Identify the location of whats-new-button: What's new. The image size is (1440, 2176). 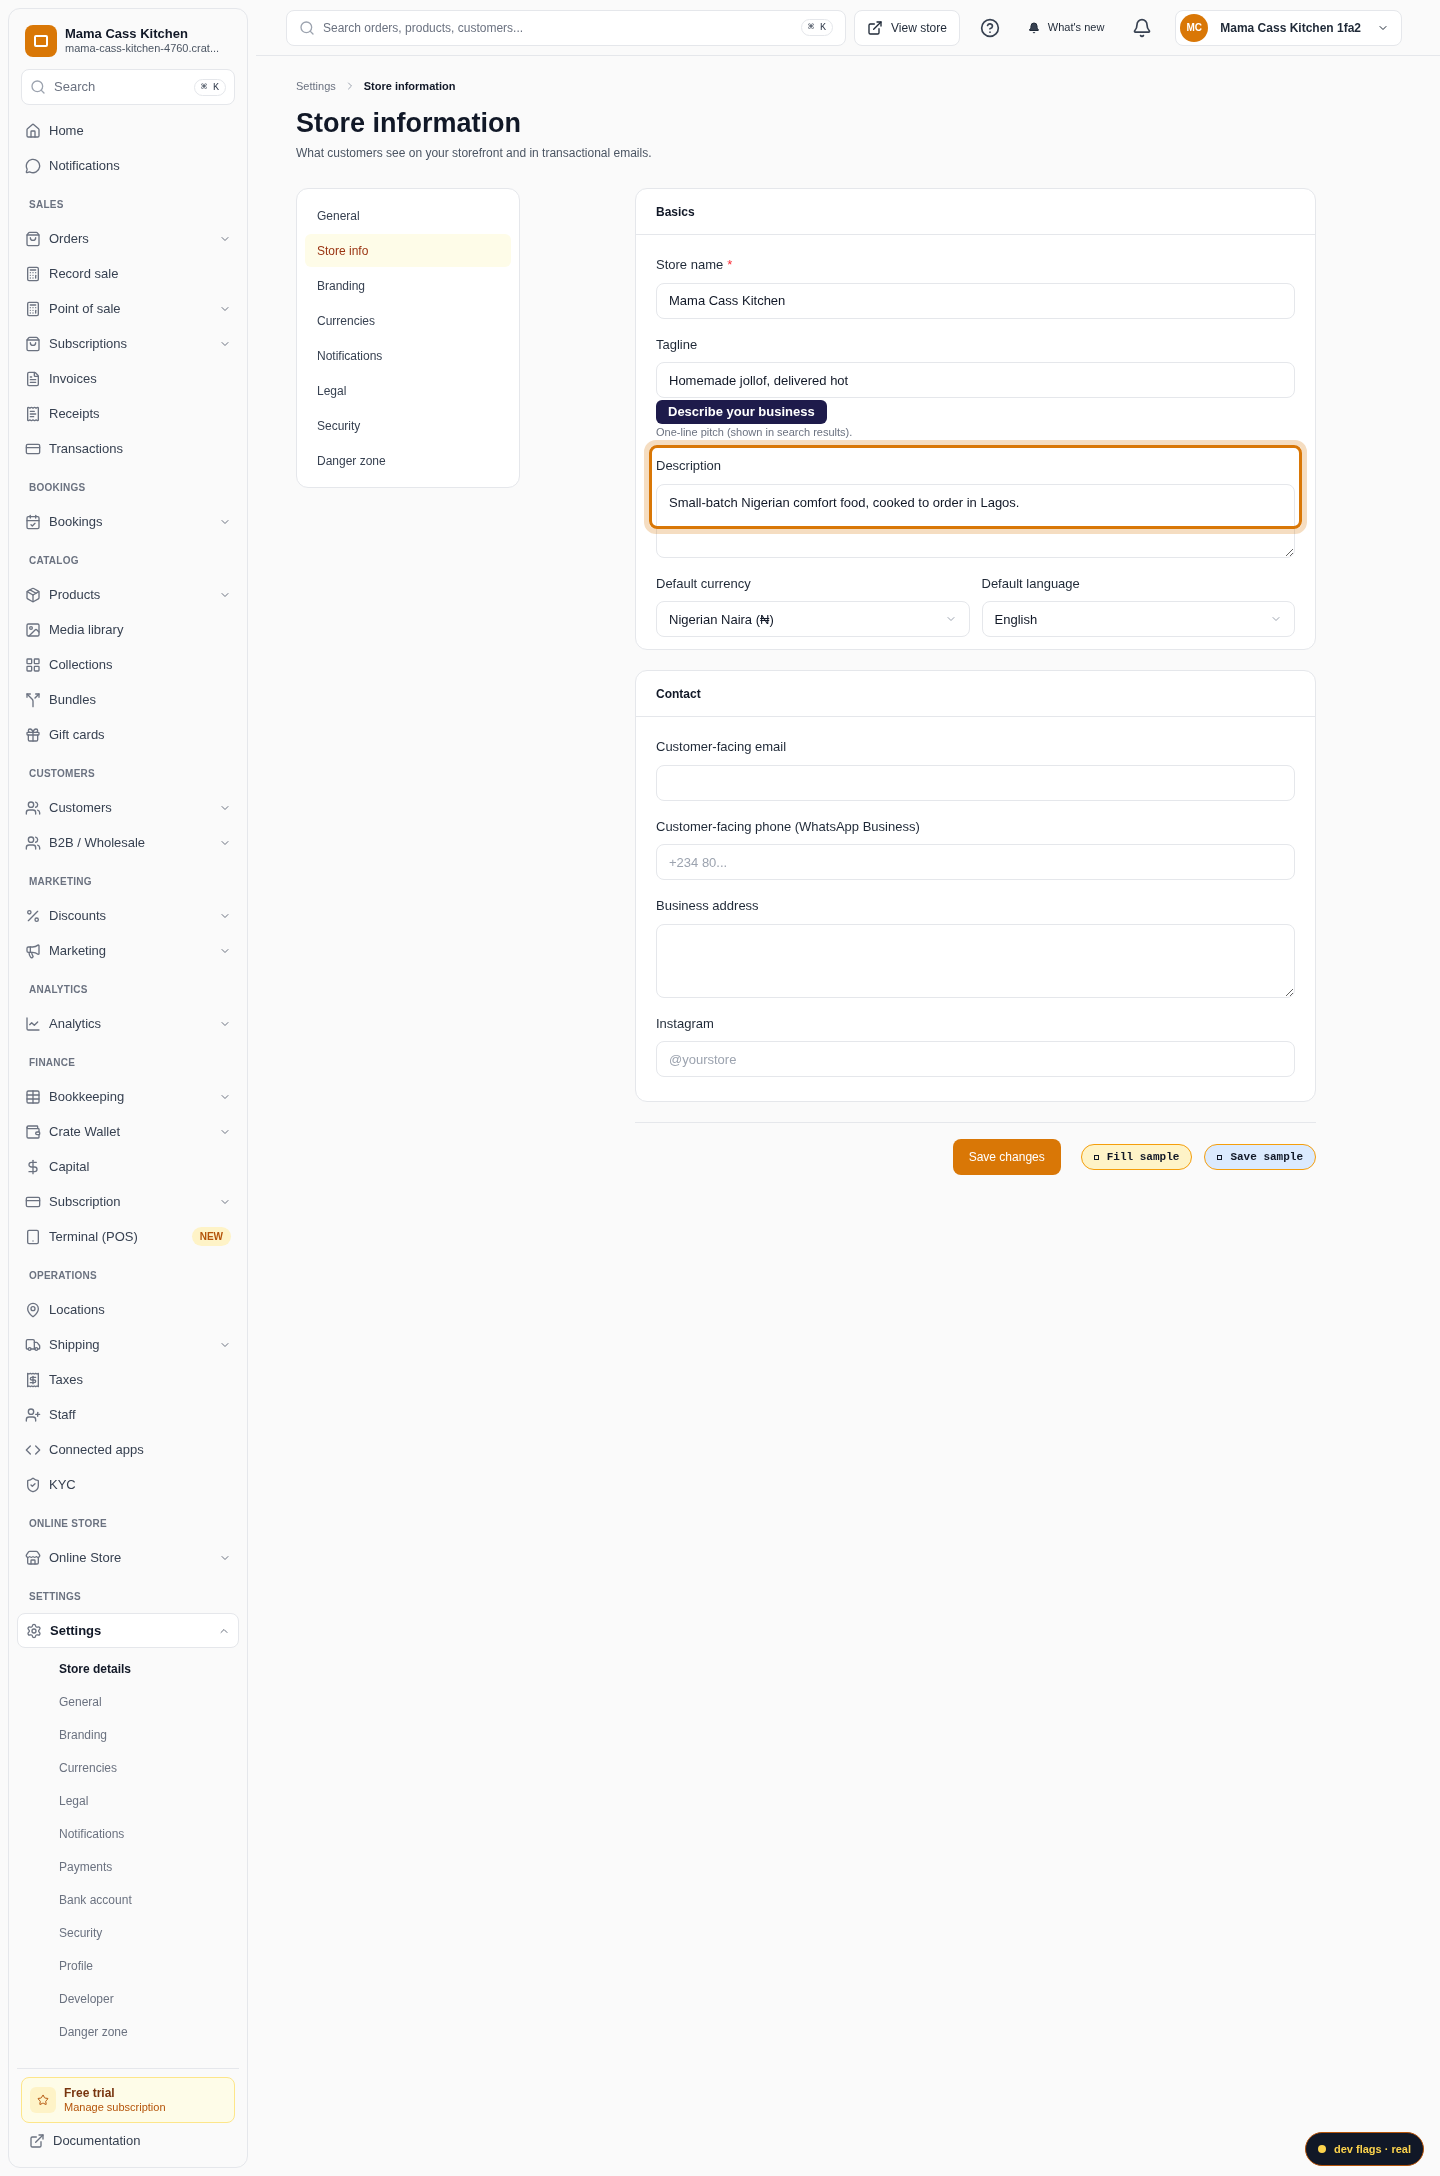
(1066, 27).